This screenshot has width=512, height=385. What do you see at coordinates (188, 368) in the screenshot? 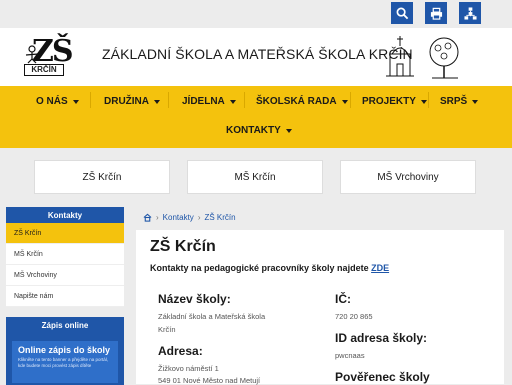
I see `address-line1: Žižkovo náměstí 1` at bounding box center [188, 368].